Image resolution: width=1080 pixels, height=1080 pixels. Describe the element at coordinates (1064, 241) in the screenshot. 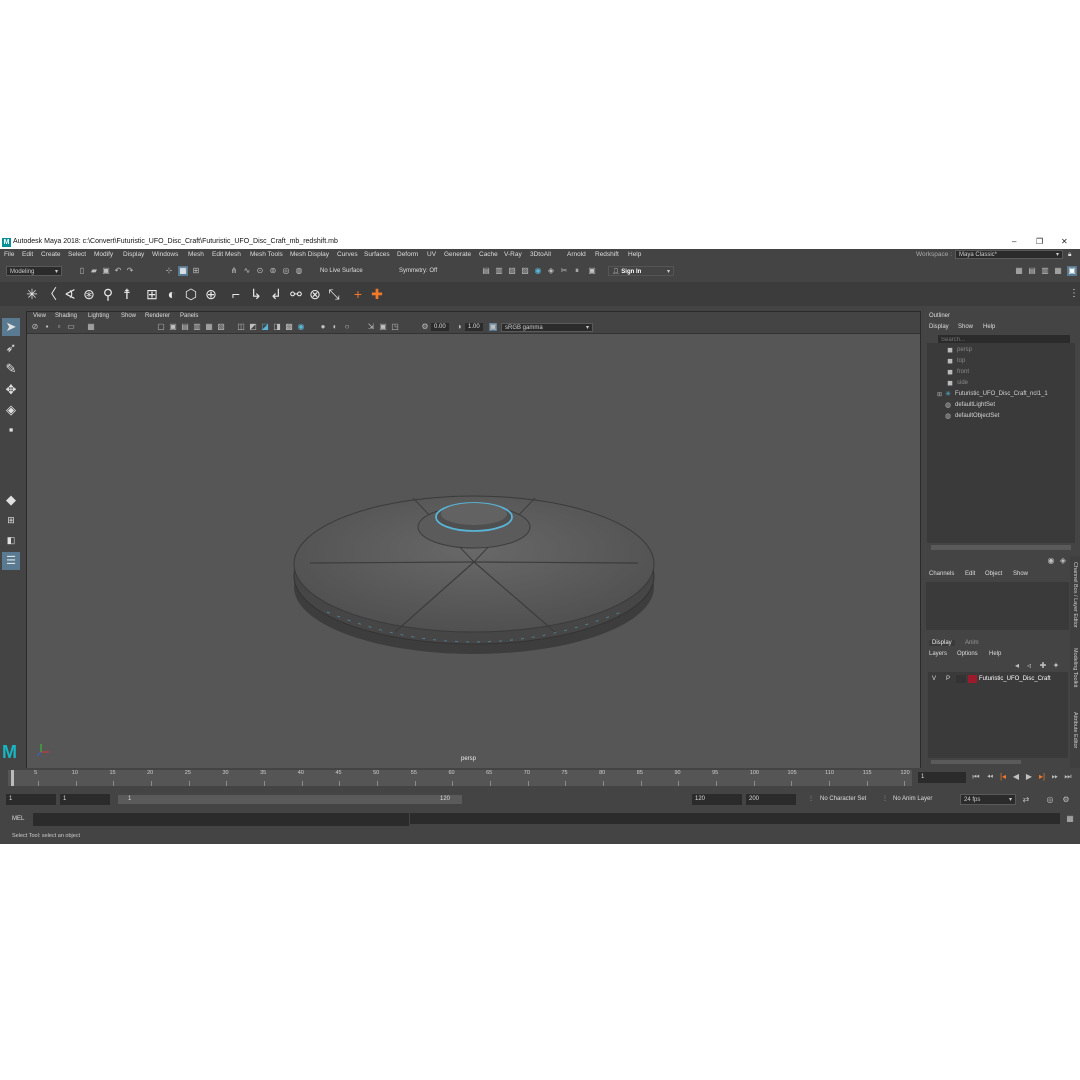

I see `close-button: ✕` at that location.